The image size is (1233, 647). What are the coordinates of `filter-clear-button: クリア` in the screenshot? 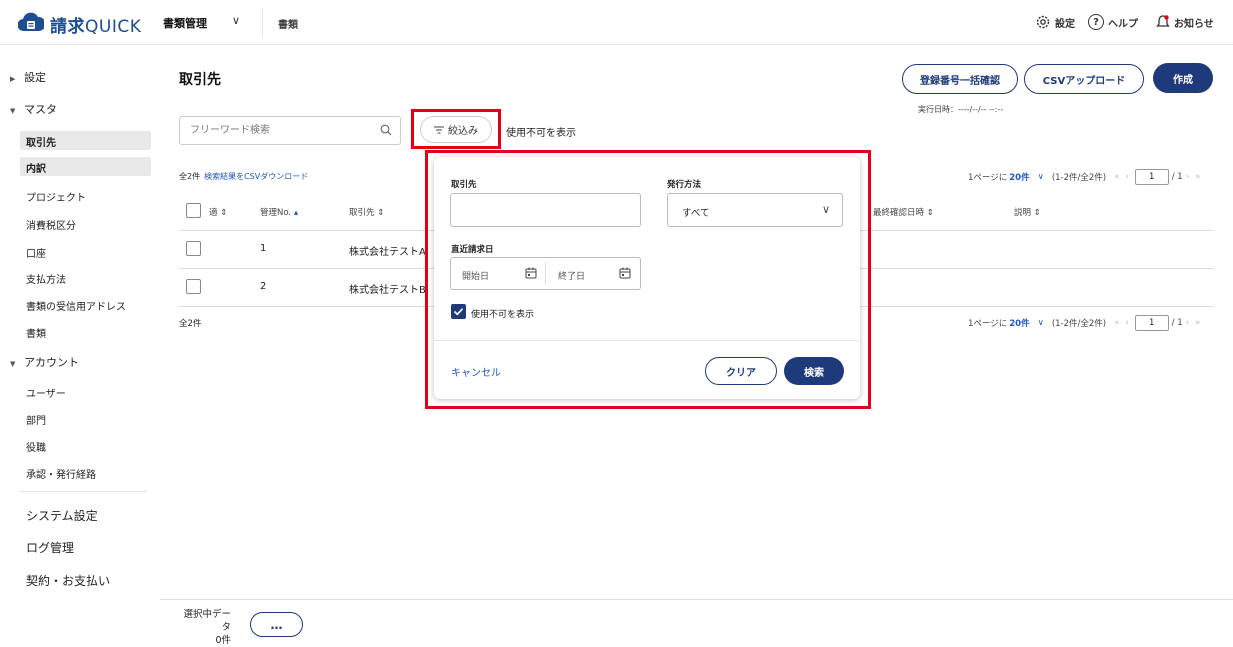 It's located at (741, 371).